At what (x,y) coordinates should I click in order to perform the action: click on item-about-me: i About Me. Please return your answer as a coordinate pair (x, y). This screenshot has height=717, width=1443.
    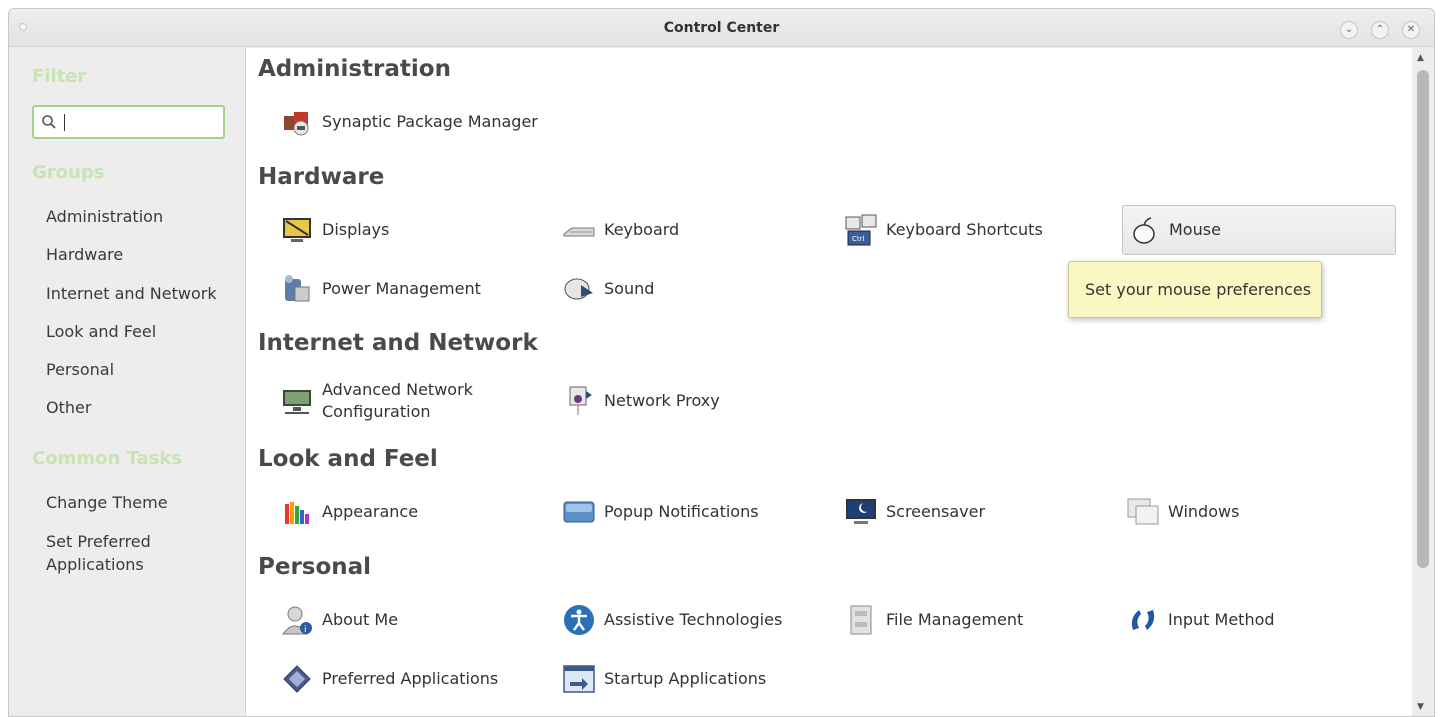
    Looking at the image, I should click on (337, 620).